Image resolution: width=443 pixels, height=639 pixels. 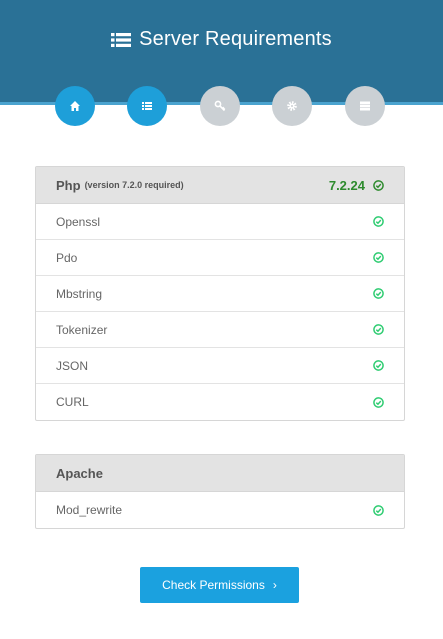 I want to click on apache-module-row-label: Mod_rewrite, so click(x=89, y=510).